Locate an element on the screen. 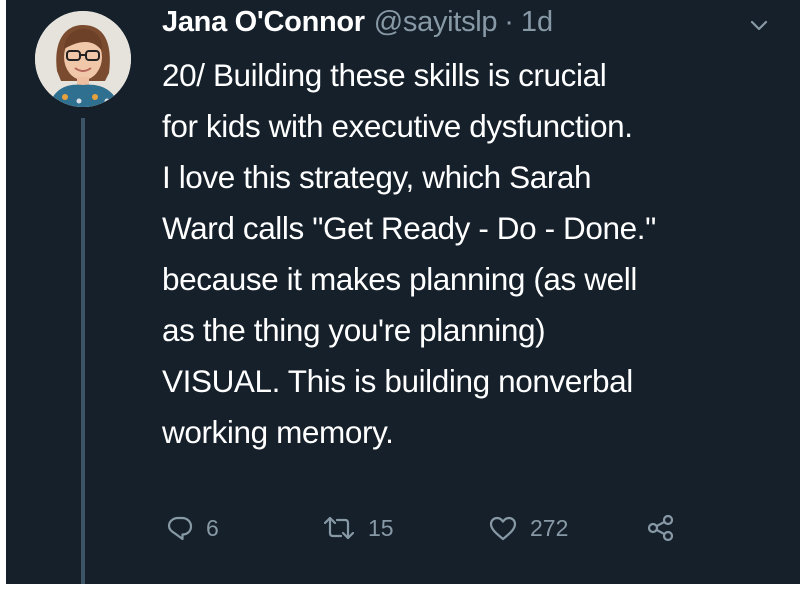 This screenshot has height=589, width=800. like-count: 272 is located at coordinates (549, 527).